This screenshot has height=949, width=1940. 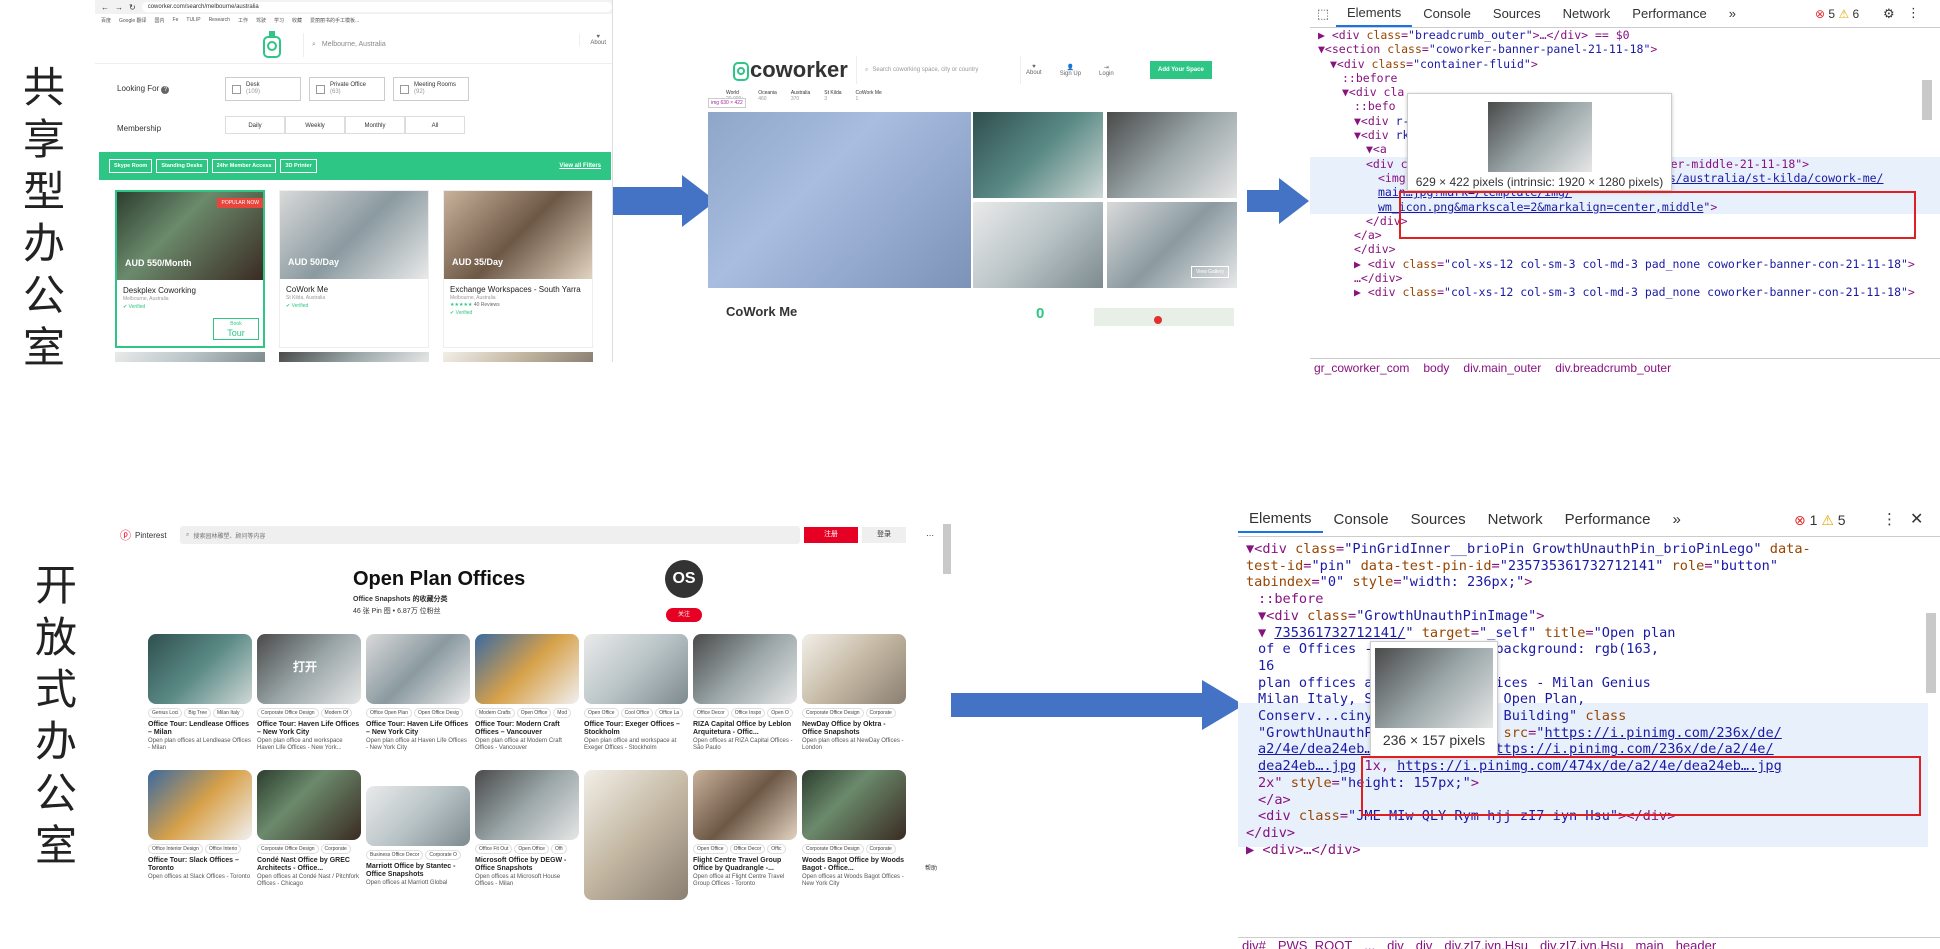 I want to click on breadcrumb-item: Oceania 460, so click(x=767, y=96).